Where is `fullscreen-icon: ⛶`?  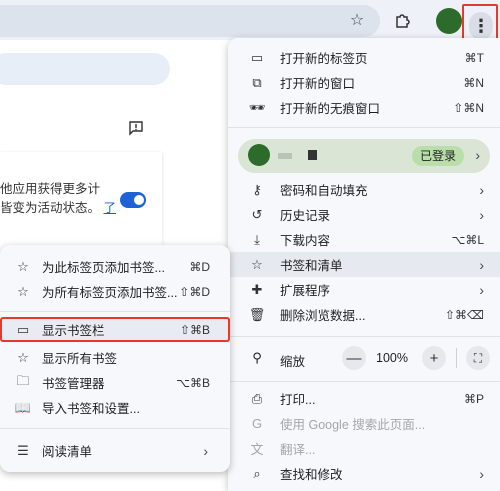
fullscreen-icon: ⛶ is located at coordinates (478, 358).